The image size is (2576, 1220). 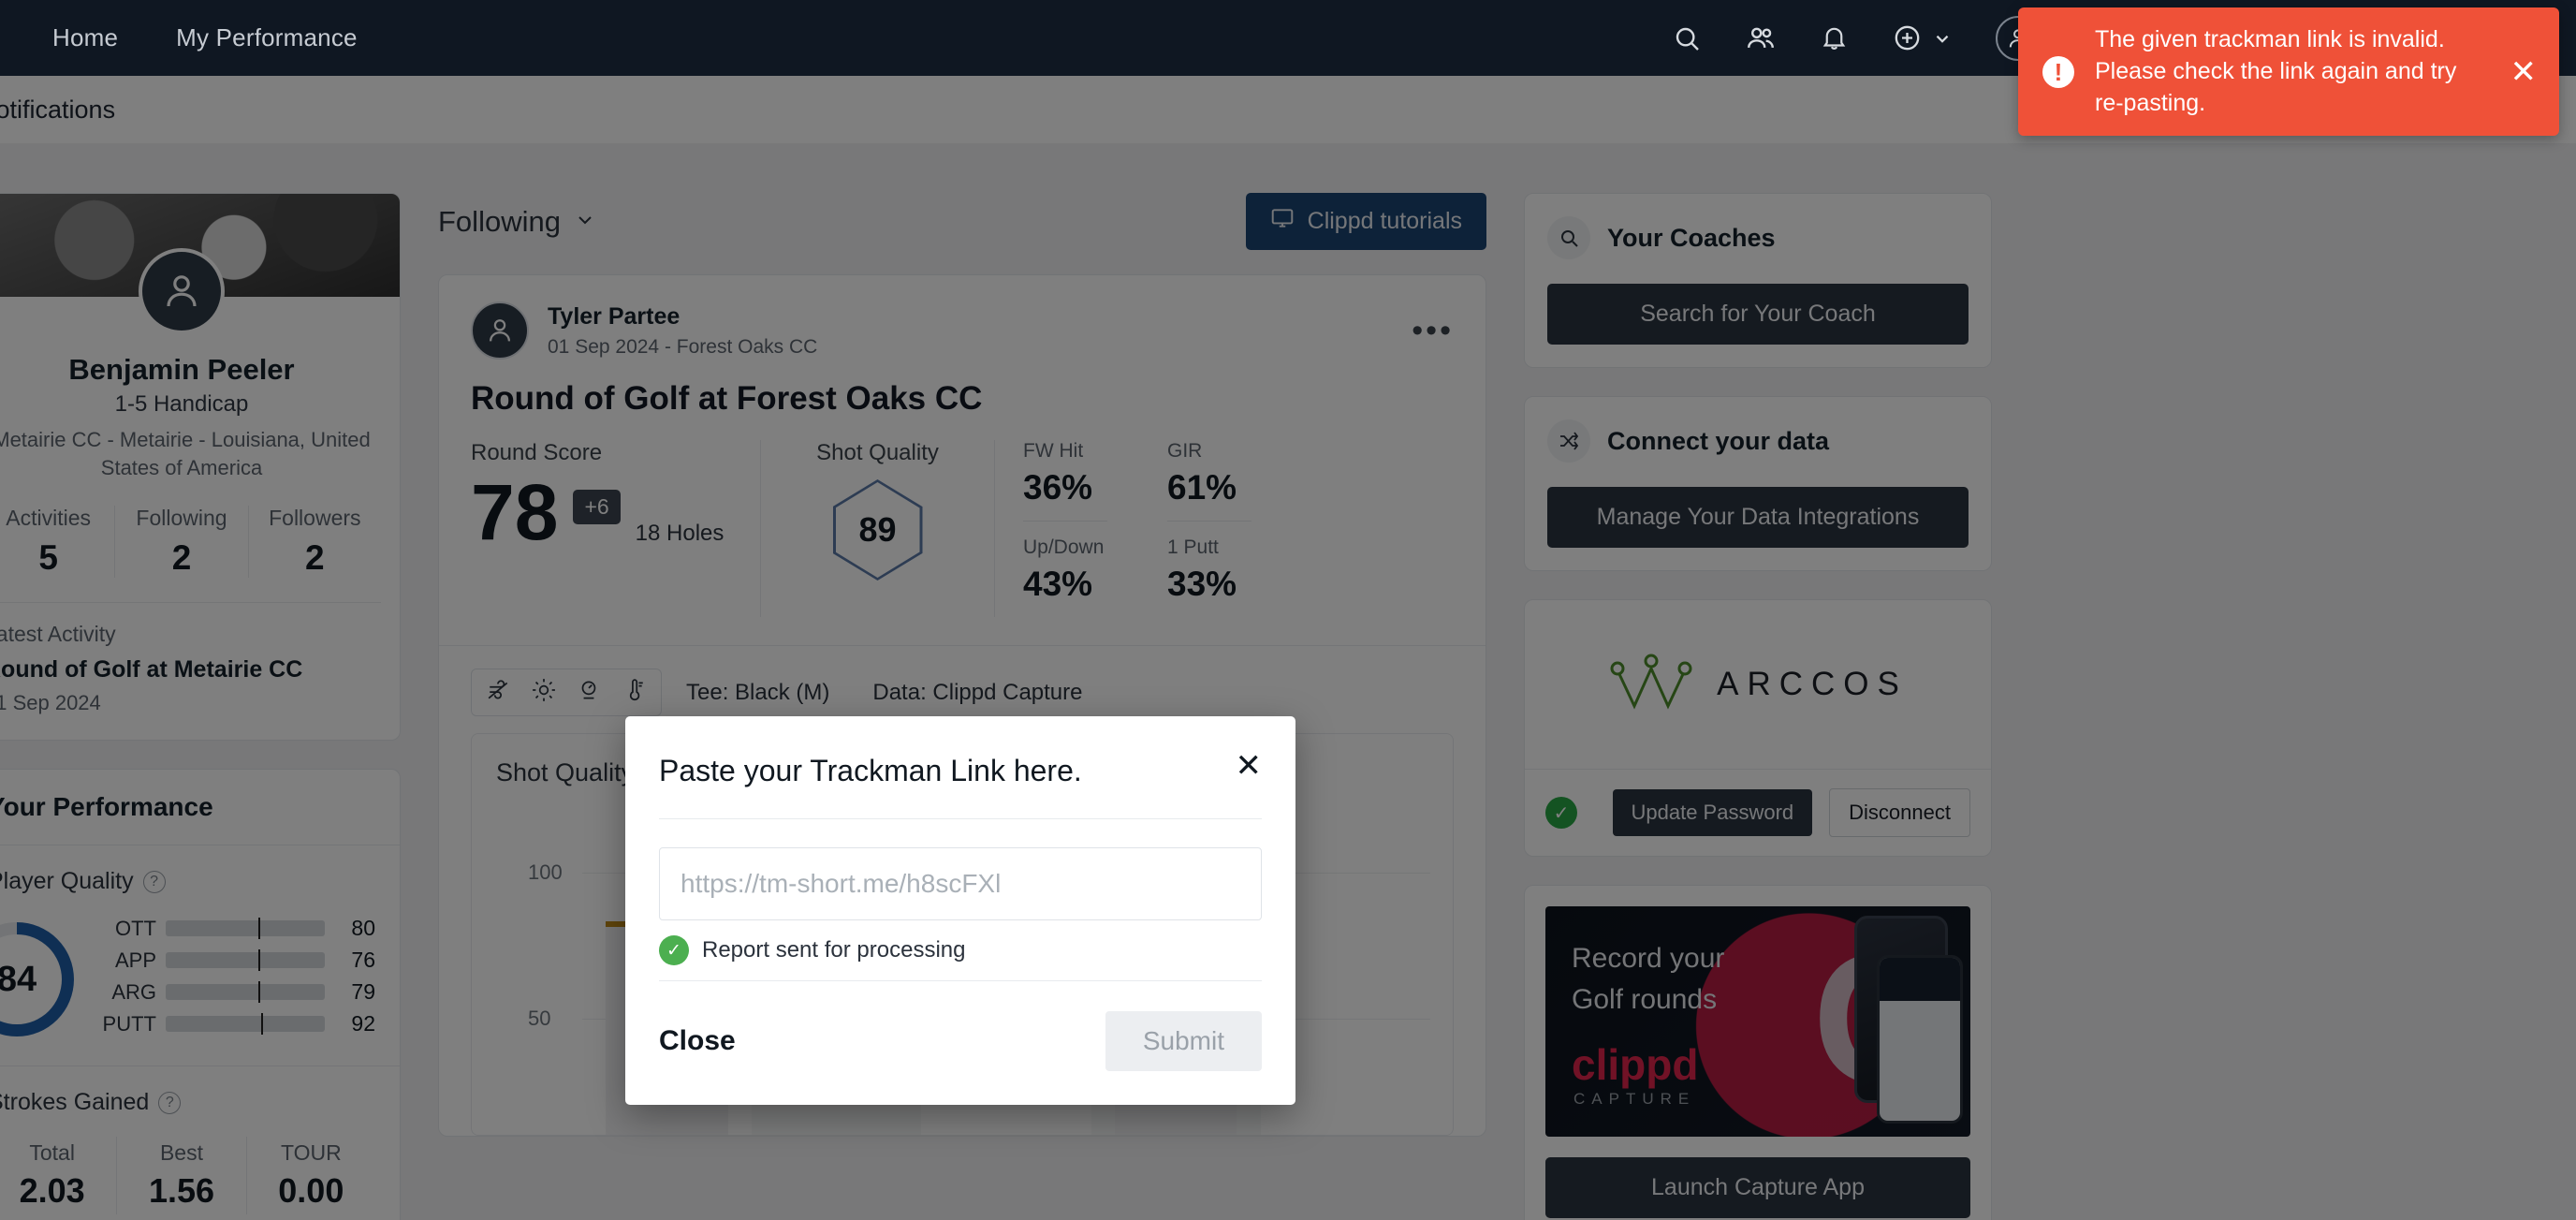 I want to click on trackman-link-input, so click(x=961, y=883).